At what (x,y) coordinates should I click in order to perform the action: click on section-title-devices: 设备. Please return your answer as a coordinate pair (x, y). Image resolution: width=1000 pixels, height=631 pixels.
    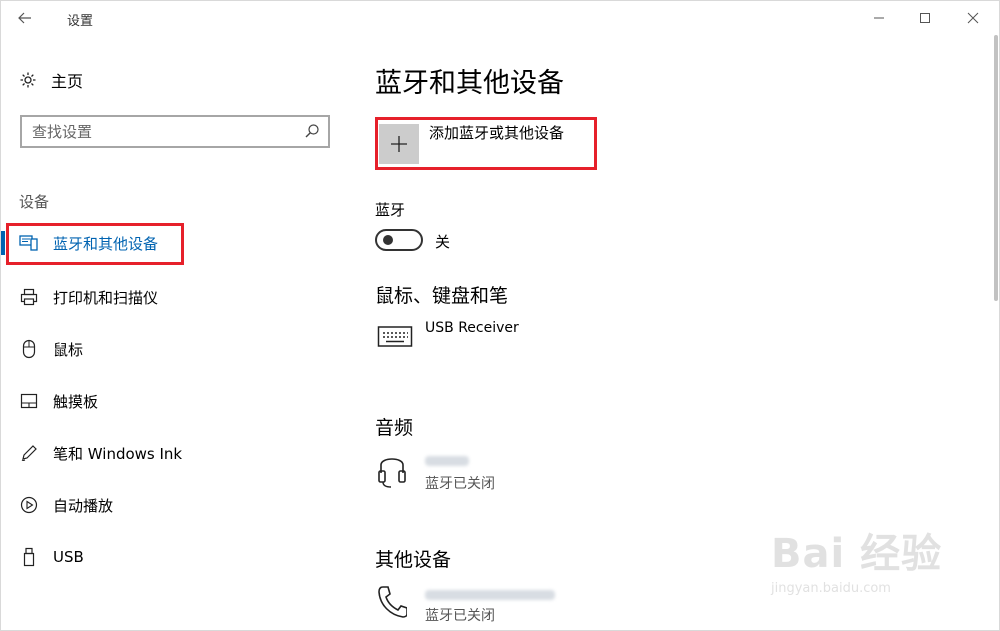
    Looking at the image, I should click on (34, 202).